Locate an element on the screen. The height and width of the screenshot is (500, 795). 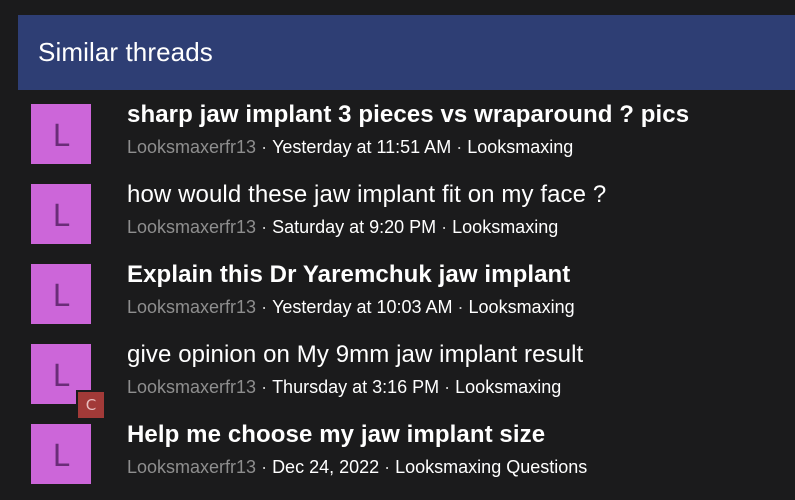
panel-header: Similar threads is located at coordinates (406, 52).